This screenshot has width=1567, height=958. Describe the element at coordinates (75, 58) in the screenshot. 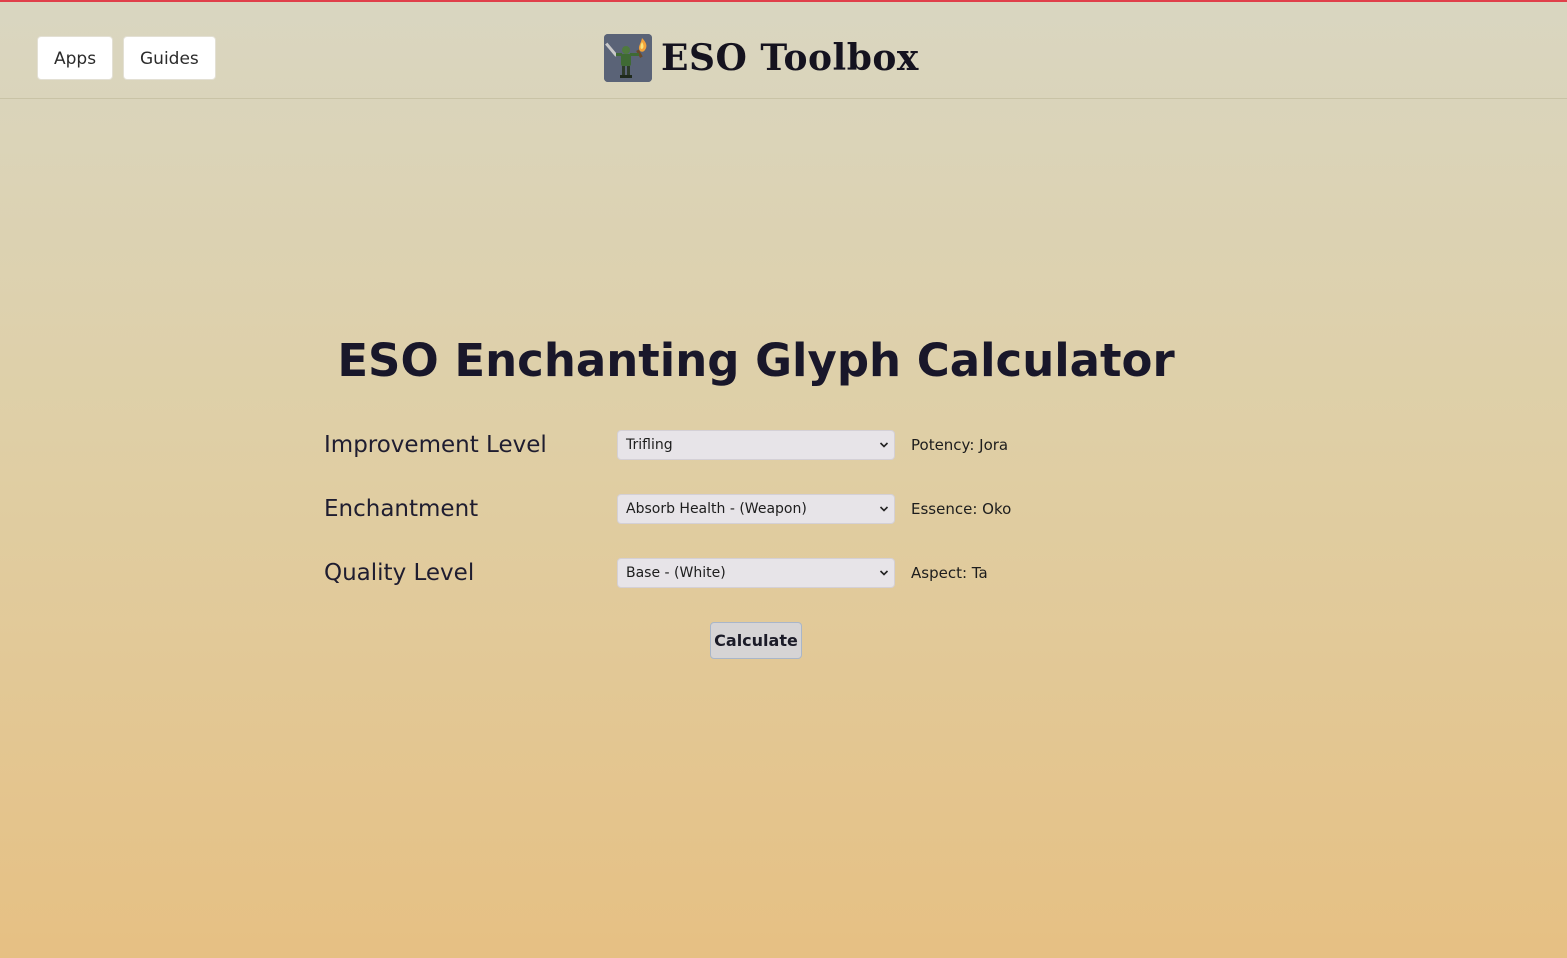

I see `apps-button: Apps` at that location.